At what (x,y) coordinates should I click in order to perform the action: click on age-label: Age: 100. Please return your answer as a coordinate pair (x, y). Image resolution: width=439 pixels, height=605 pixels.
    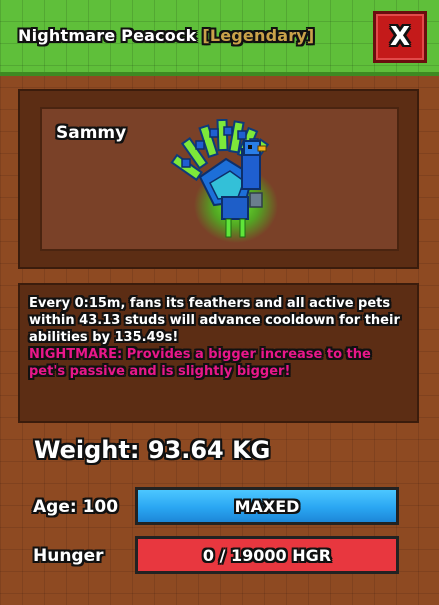
    Looking at the image, I should click on (76, 507).